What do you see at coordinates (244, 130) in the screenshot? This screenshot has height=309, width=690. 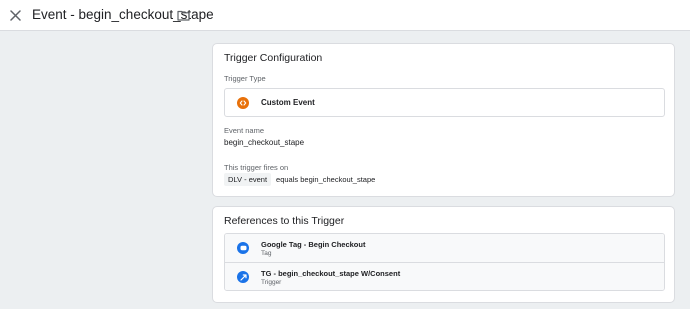 I see `event-name-label: Event name` at bounding box center [244, 130].